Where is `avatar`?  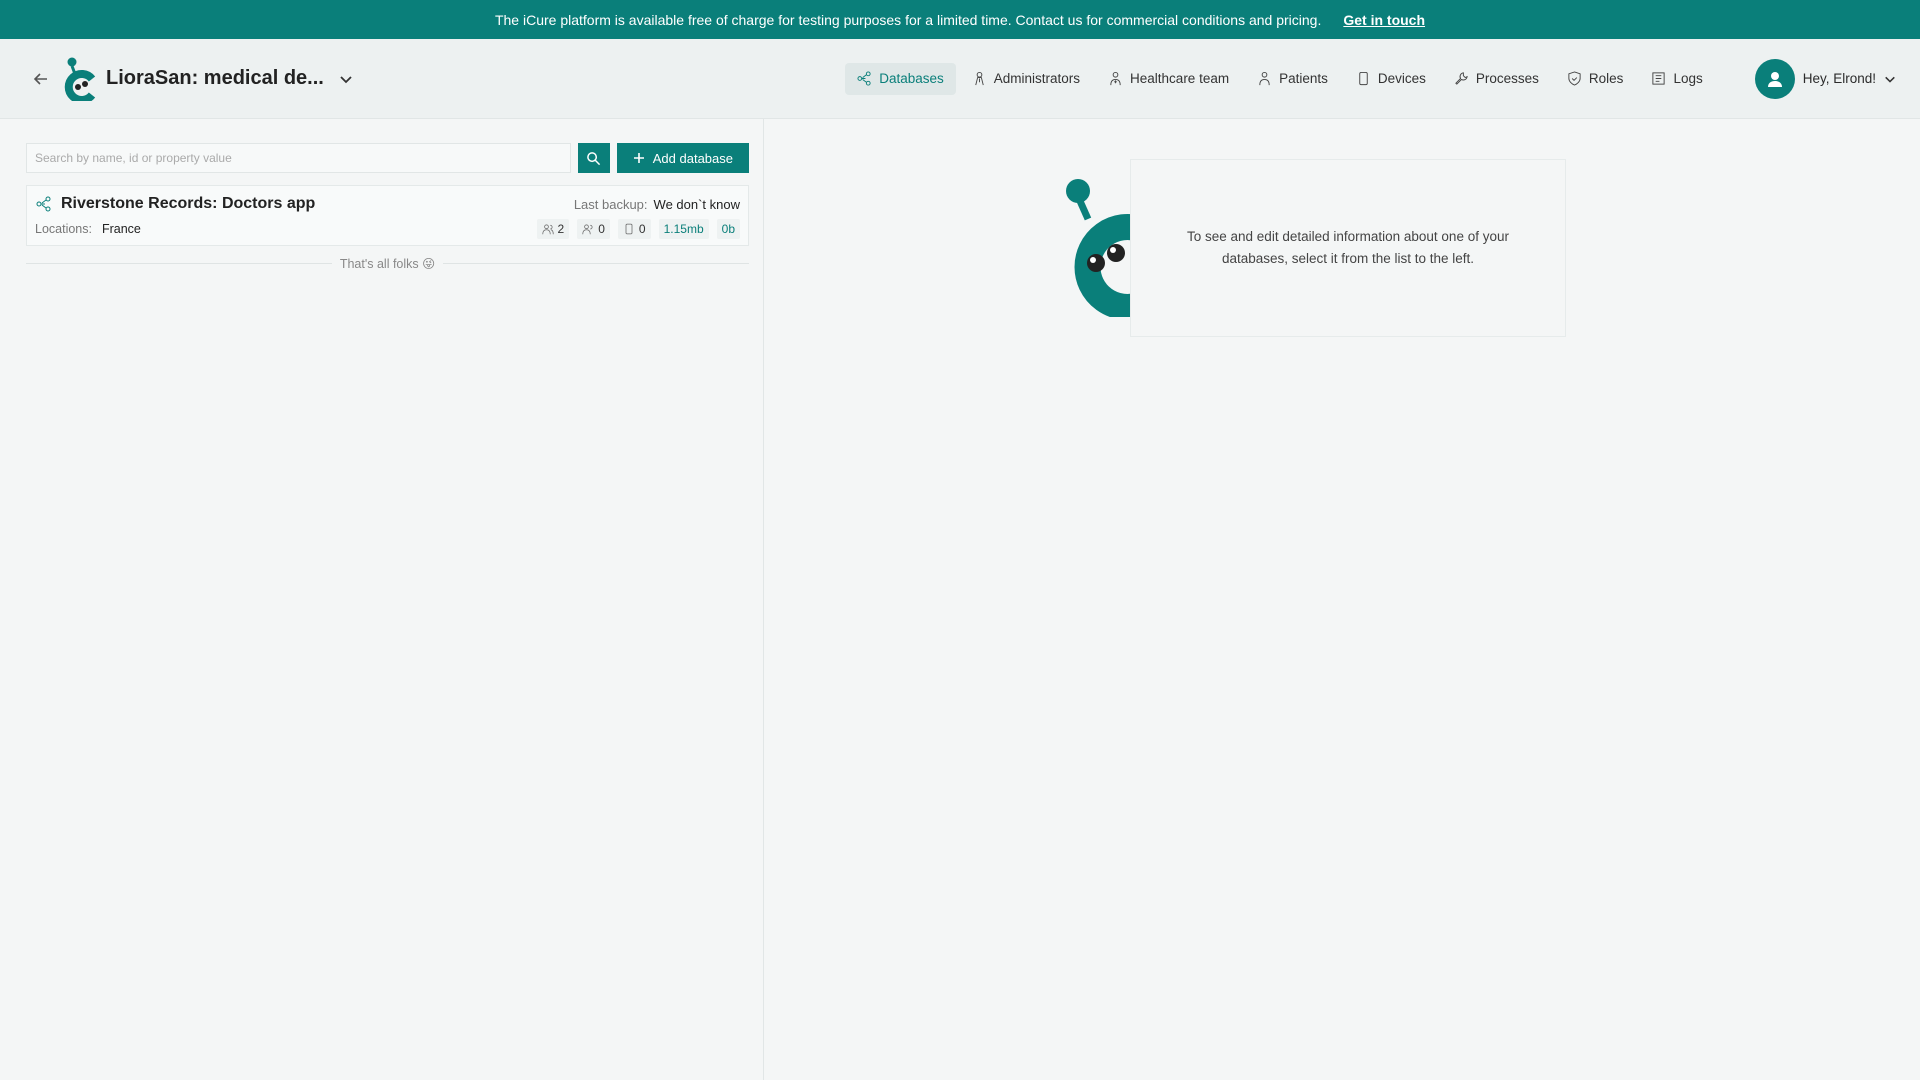 avatar is located at coordinates (1774, 78).